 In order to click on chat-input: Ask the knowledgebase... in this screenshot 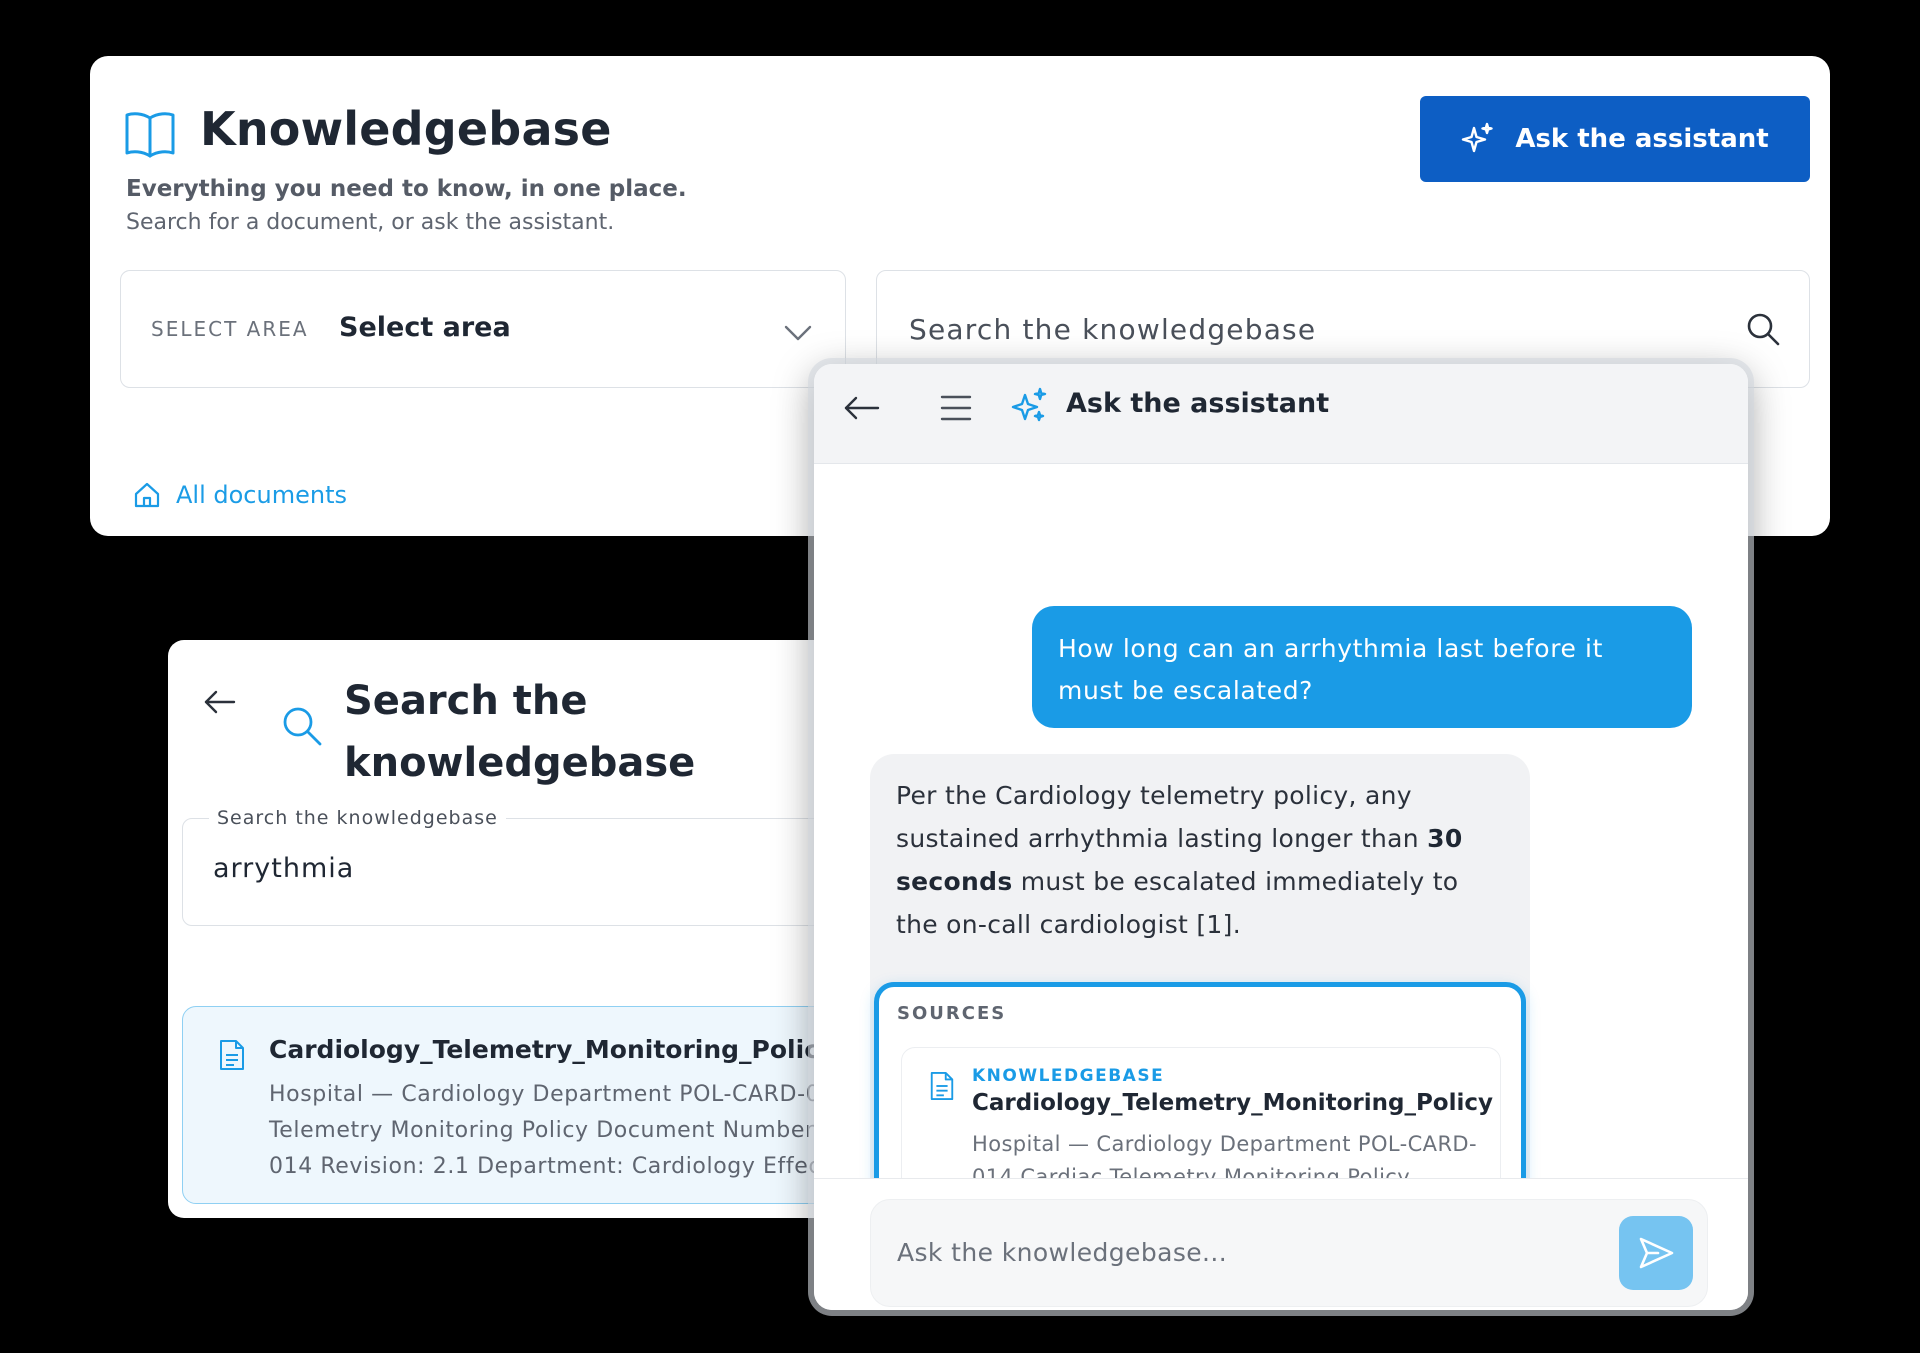, I will do `click(1289, 1253)`.